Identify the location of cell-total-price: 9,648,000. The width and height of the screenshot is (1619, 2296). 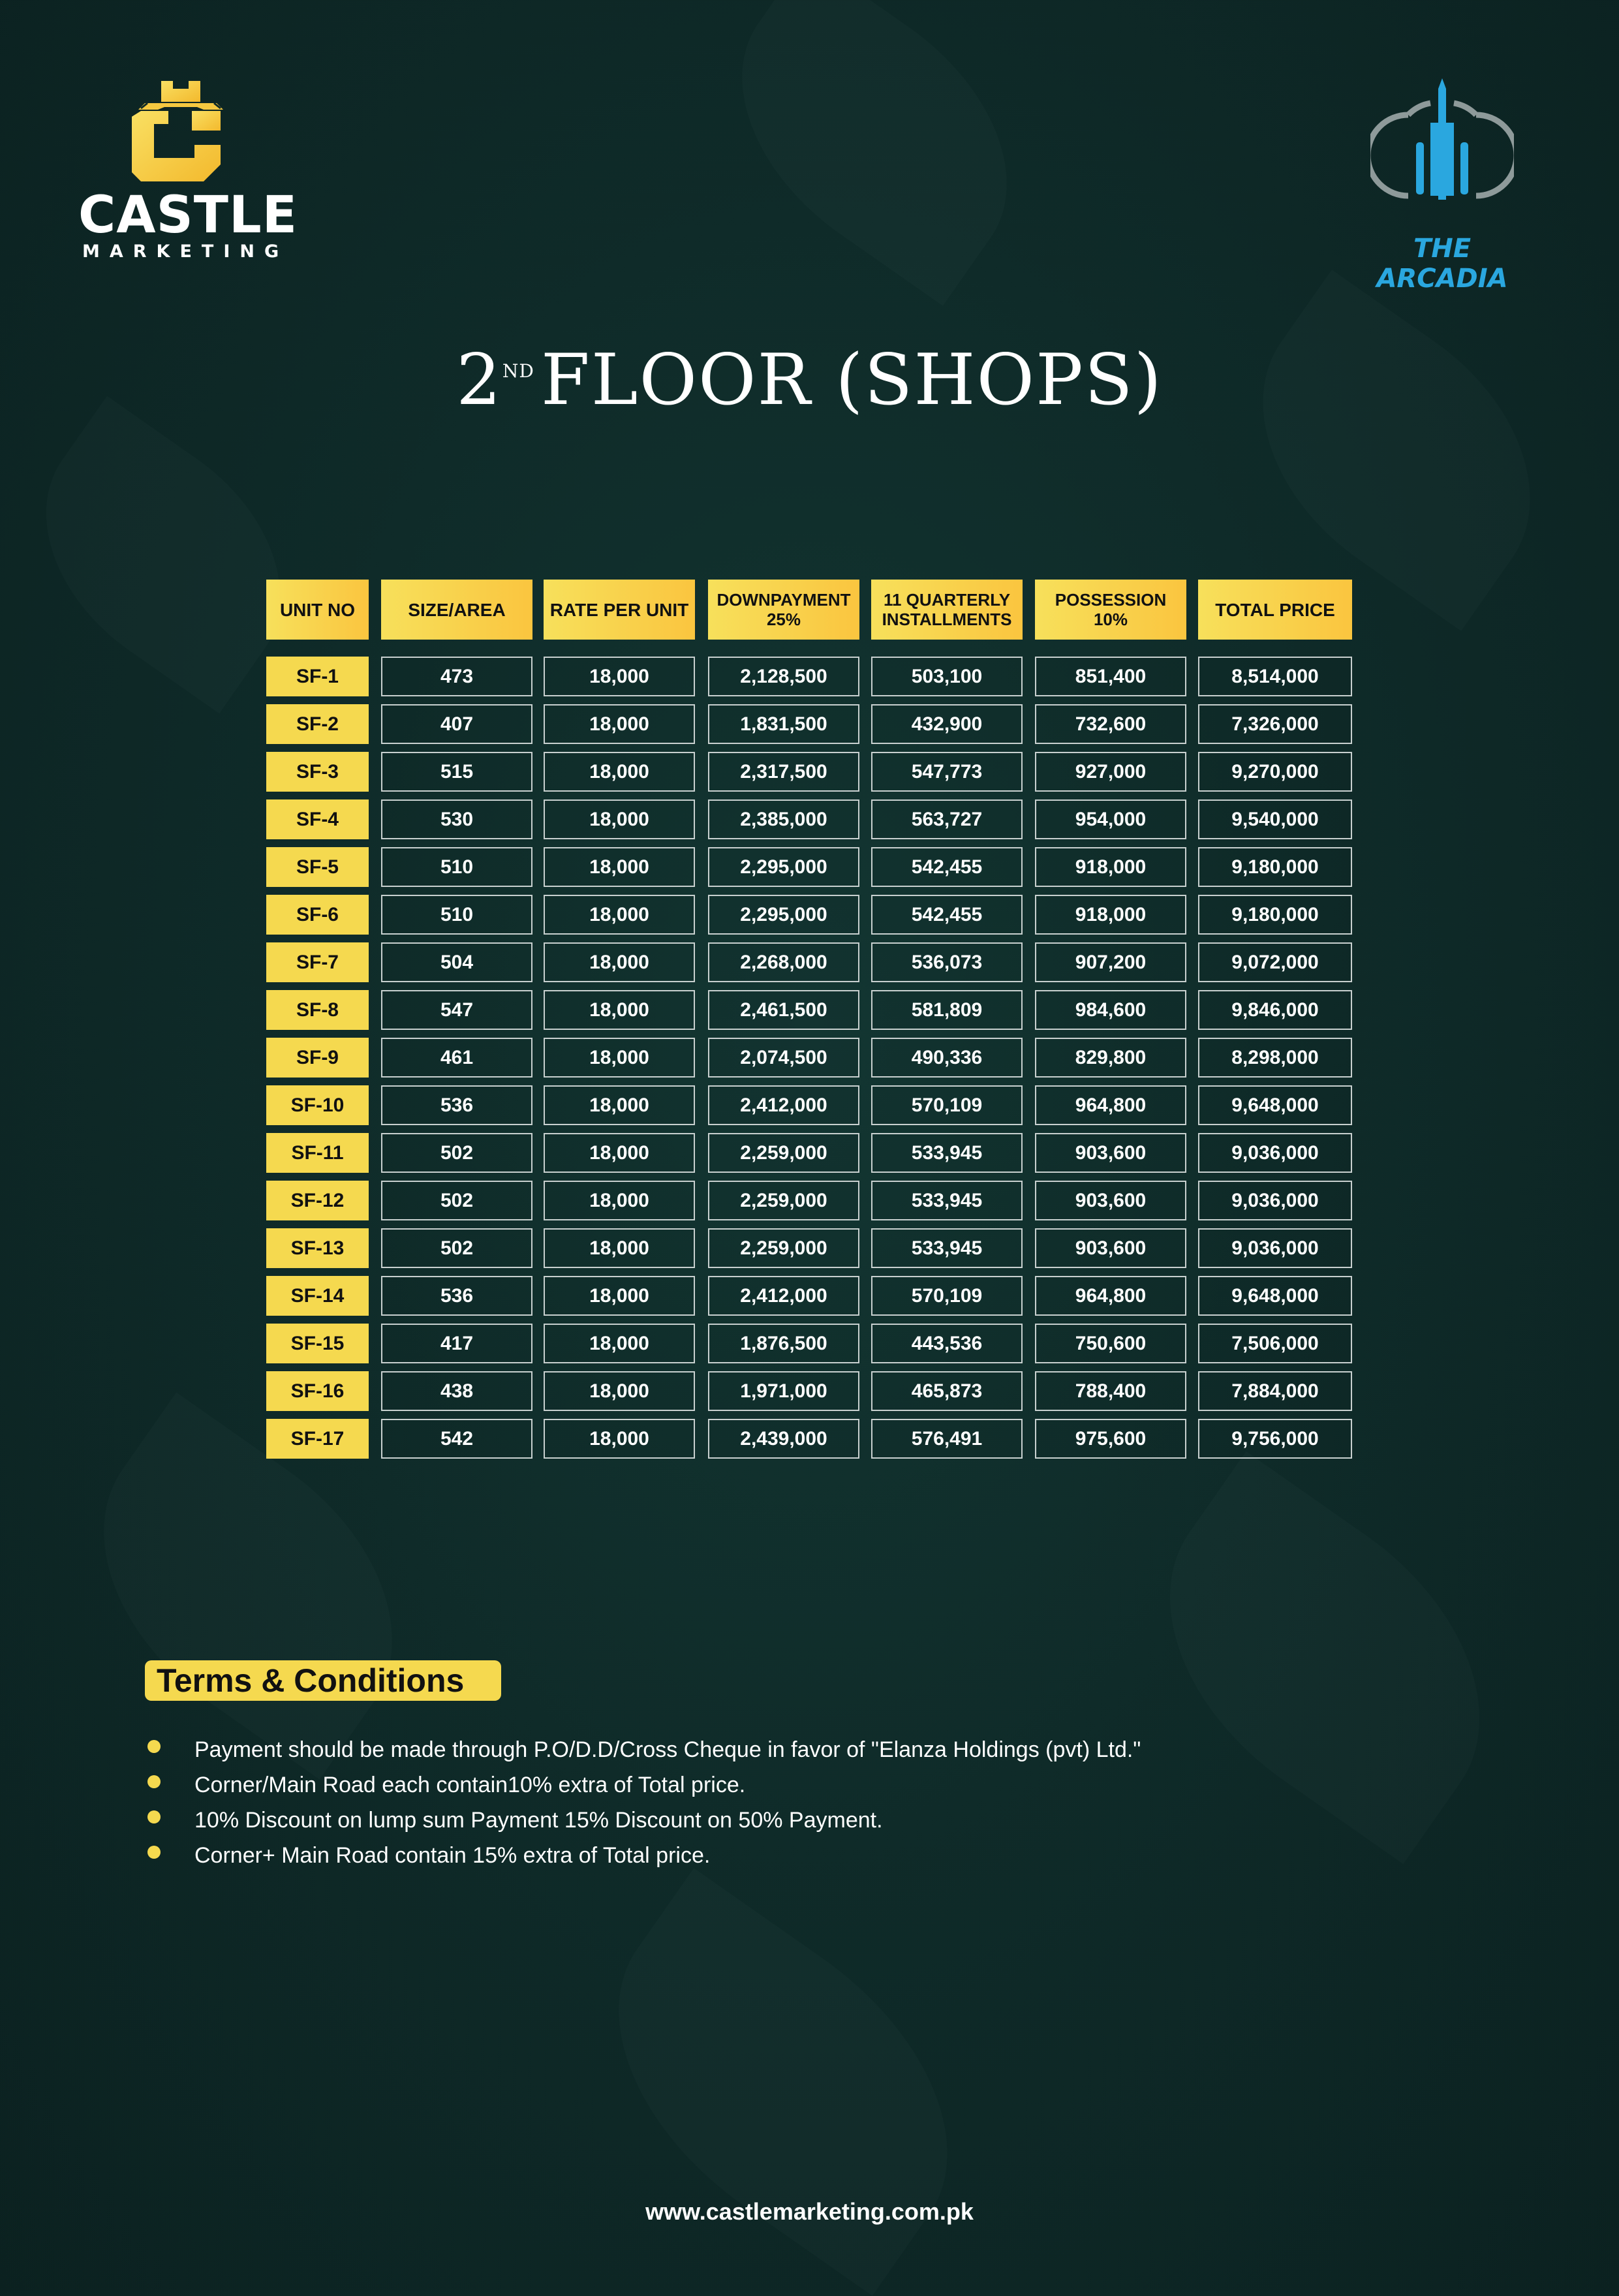
(1275, 1105).